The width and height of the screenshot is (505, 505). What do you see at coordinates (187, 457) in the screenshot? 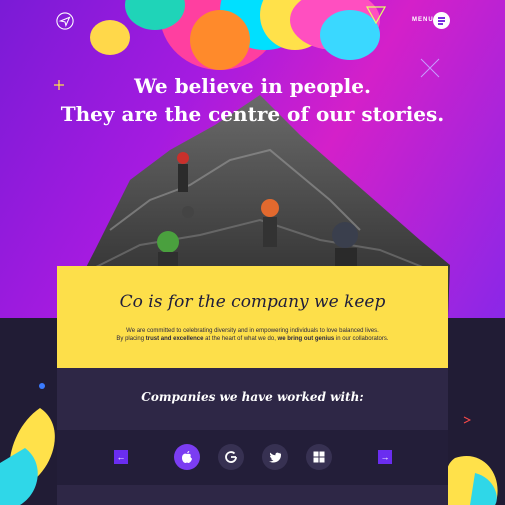
I see `apple-icon` at bounding box center [187, 457].